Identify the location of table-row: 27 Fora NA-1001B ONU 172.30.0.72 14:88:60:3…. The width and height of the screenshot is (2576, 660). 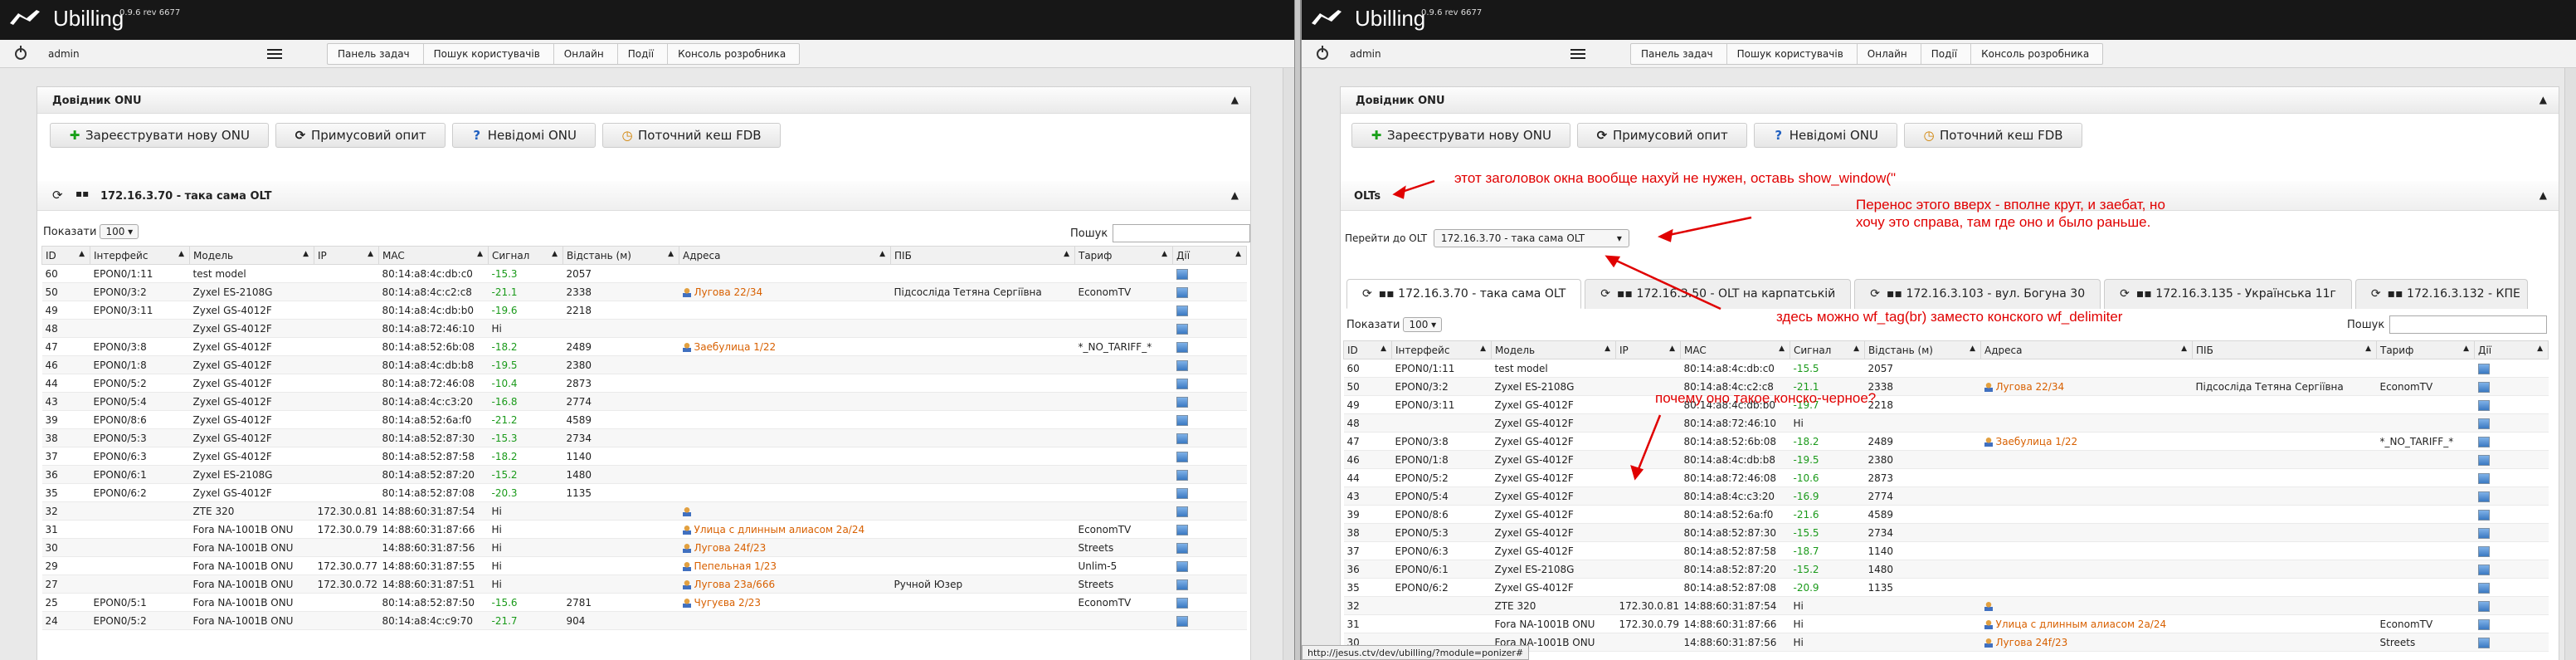
(644, 584).